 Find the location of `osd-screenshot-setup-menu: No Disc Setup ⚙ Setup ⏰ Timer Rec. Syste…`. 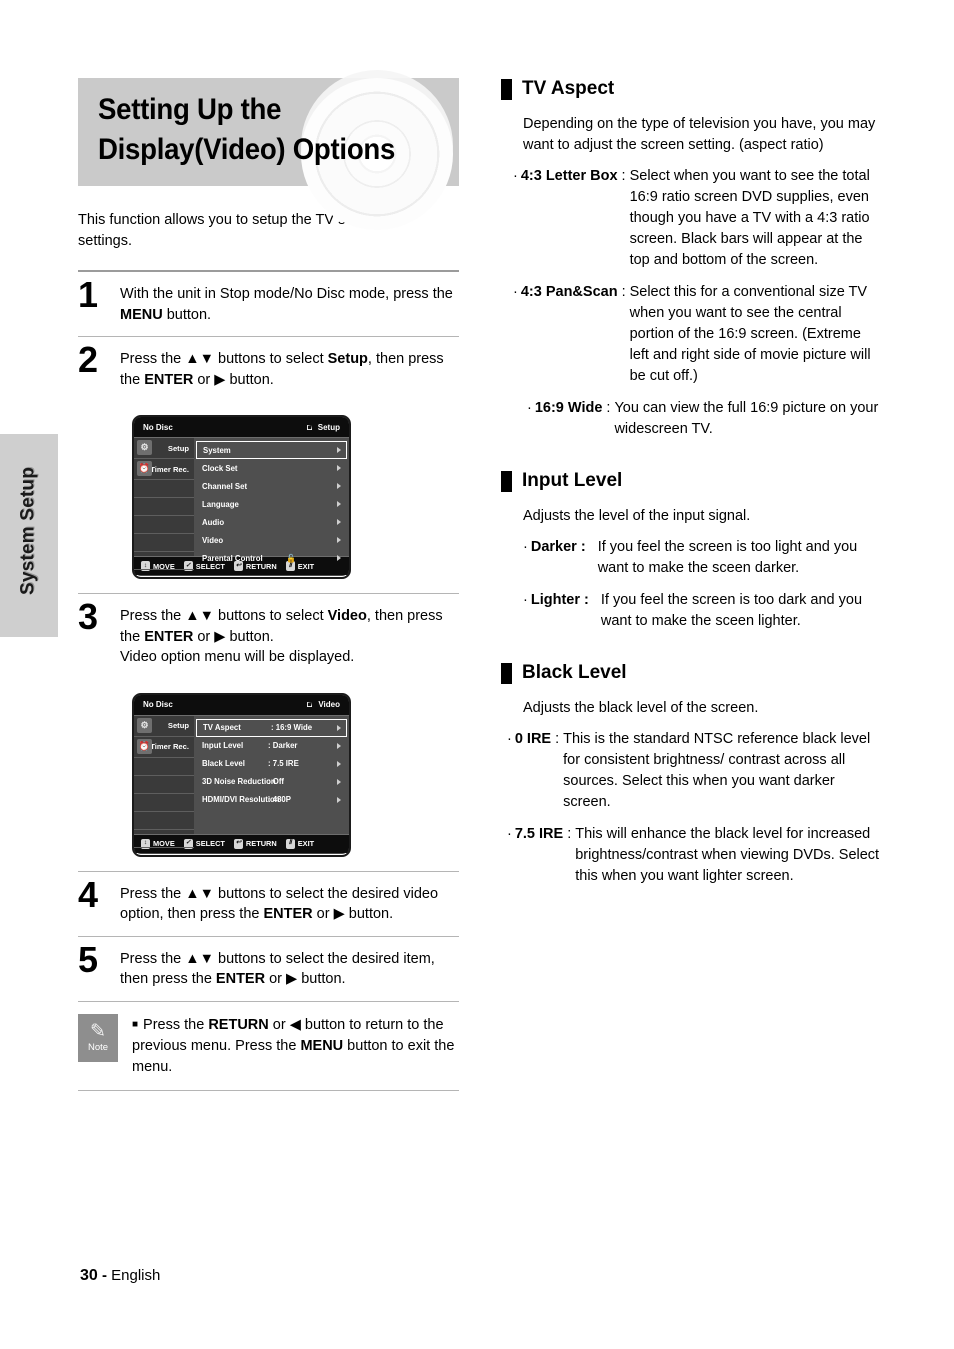

osd-screenshot-setup-menu: No Disc Setup ⚙ Setup ⏰ Timer Rec. Syste… is located at coordinates (241, 497).